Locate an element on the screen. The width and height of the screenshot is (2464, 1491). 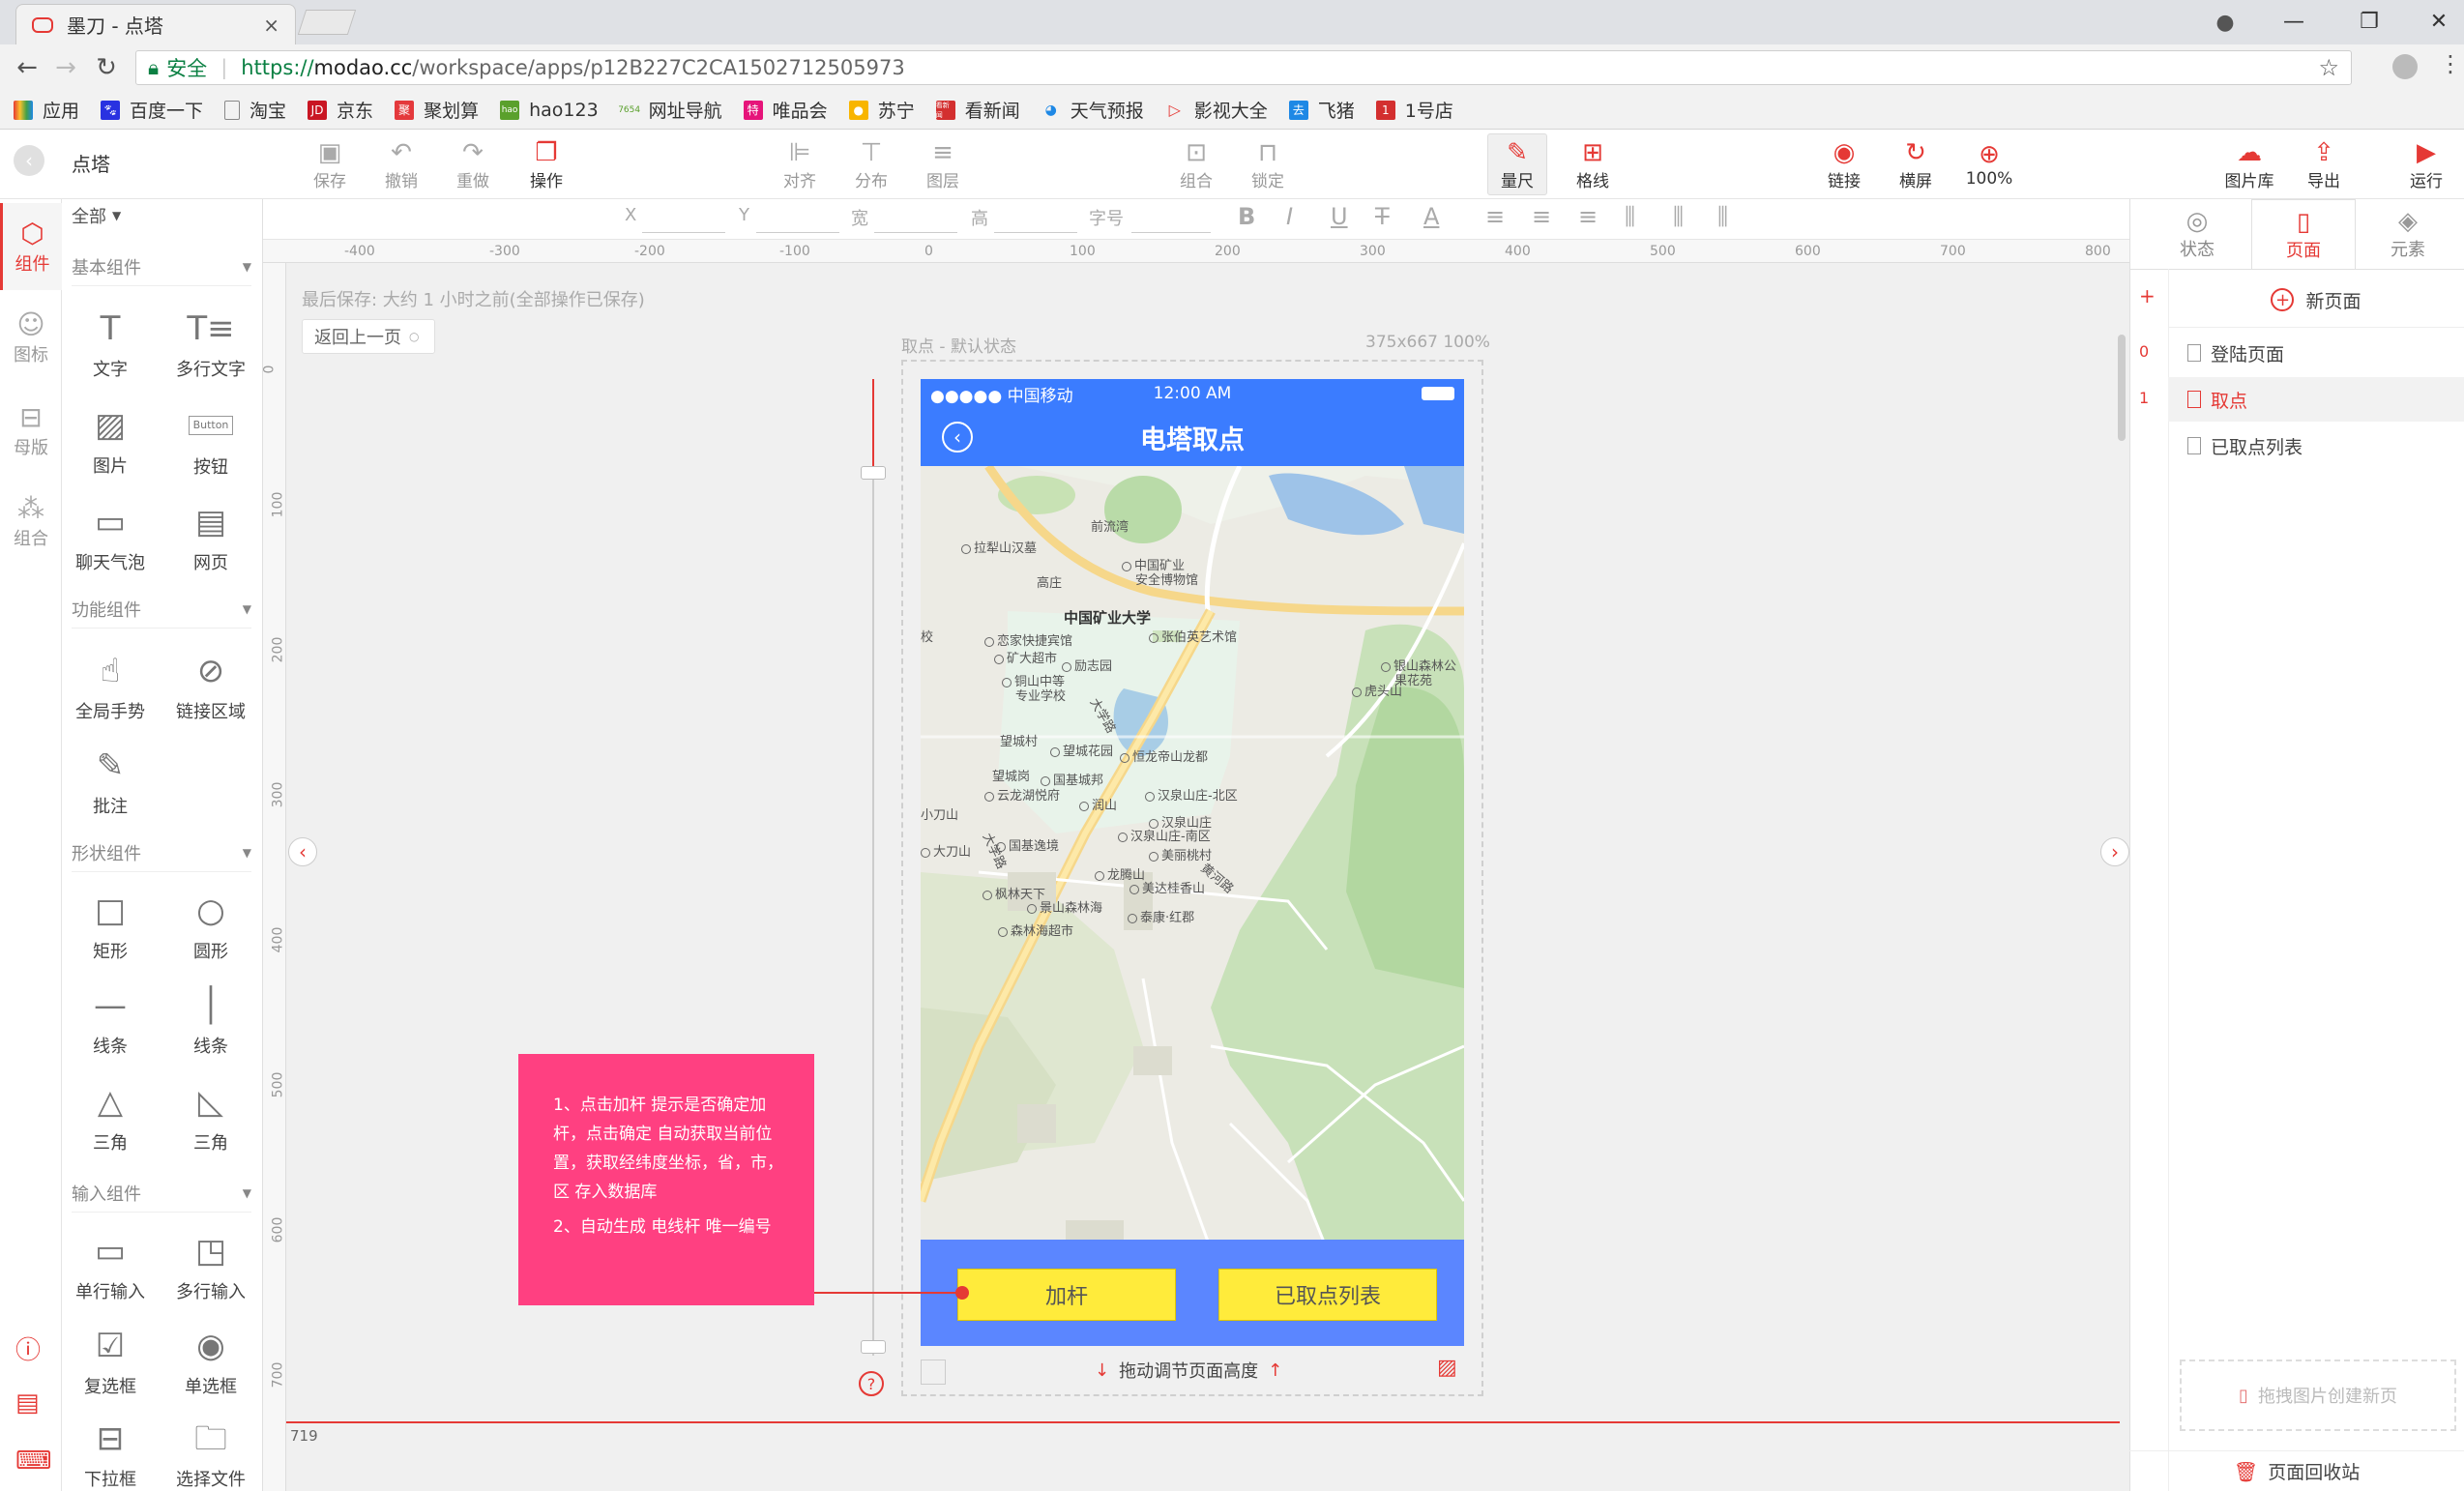
lock-button: ⊓ 锁定 is located at coordinates (1268, 164).